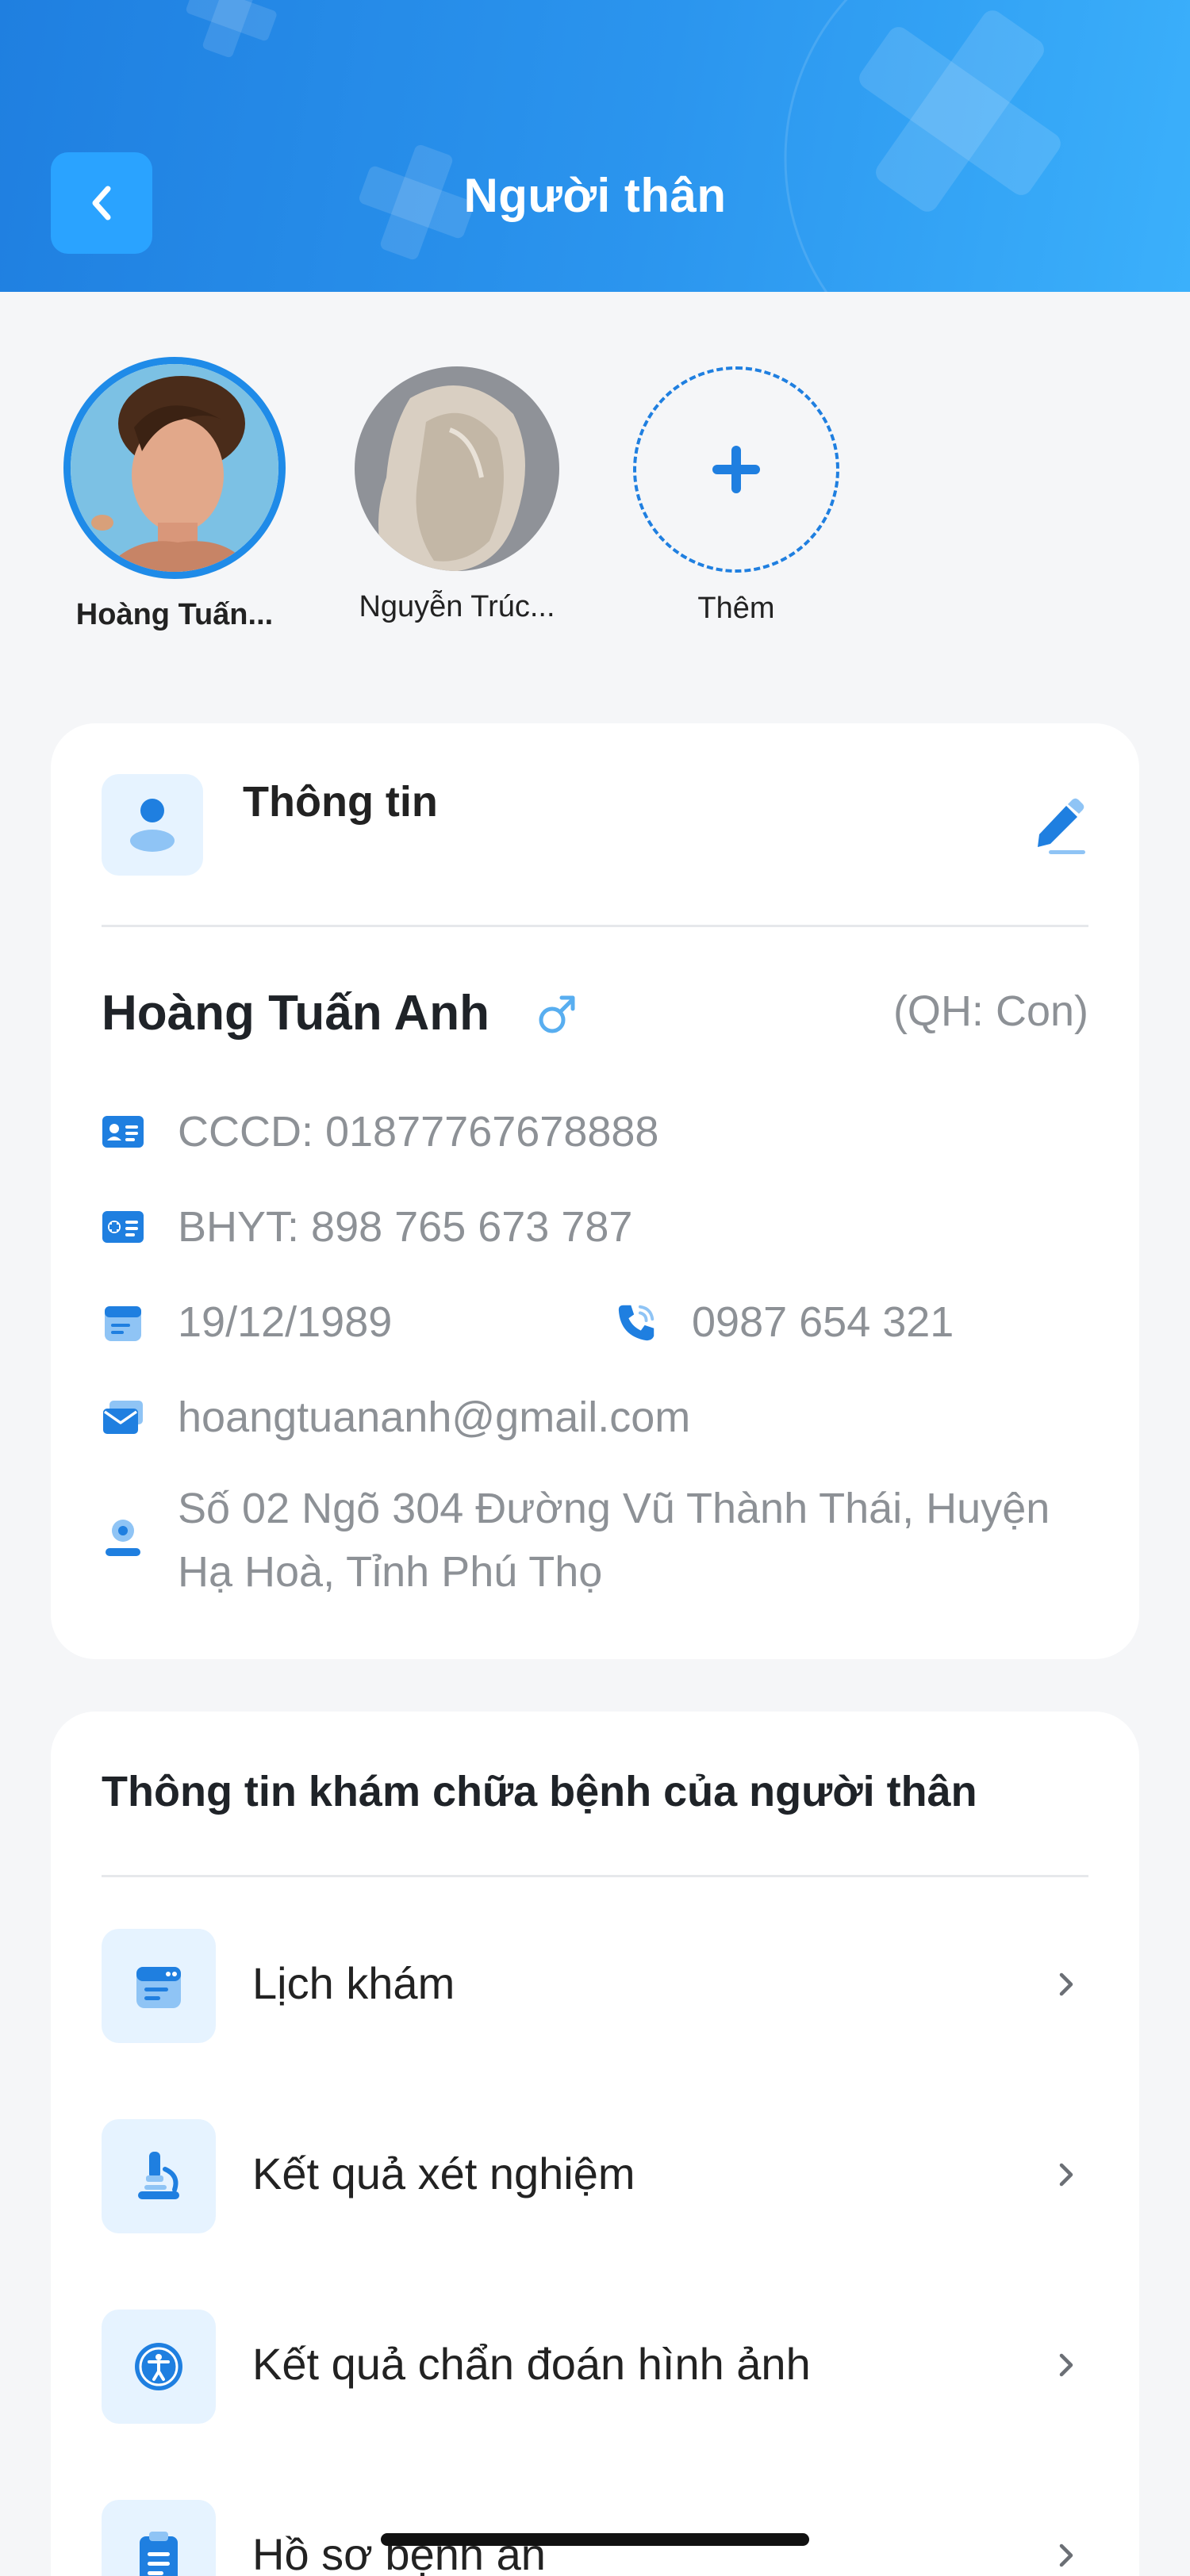  What do you see at coordinates (595, 508) in the screenshot?
I see `relatives-selector: Hoàng Tuấn... Nguyễn Trúc... Thêm` at bounding box center [595, 508].